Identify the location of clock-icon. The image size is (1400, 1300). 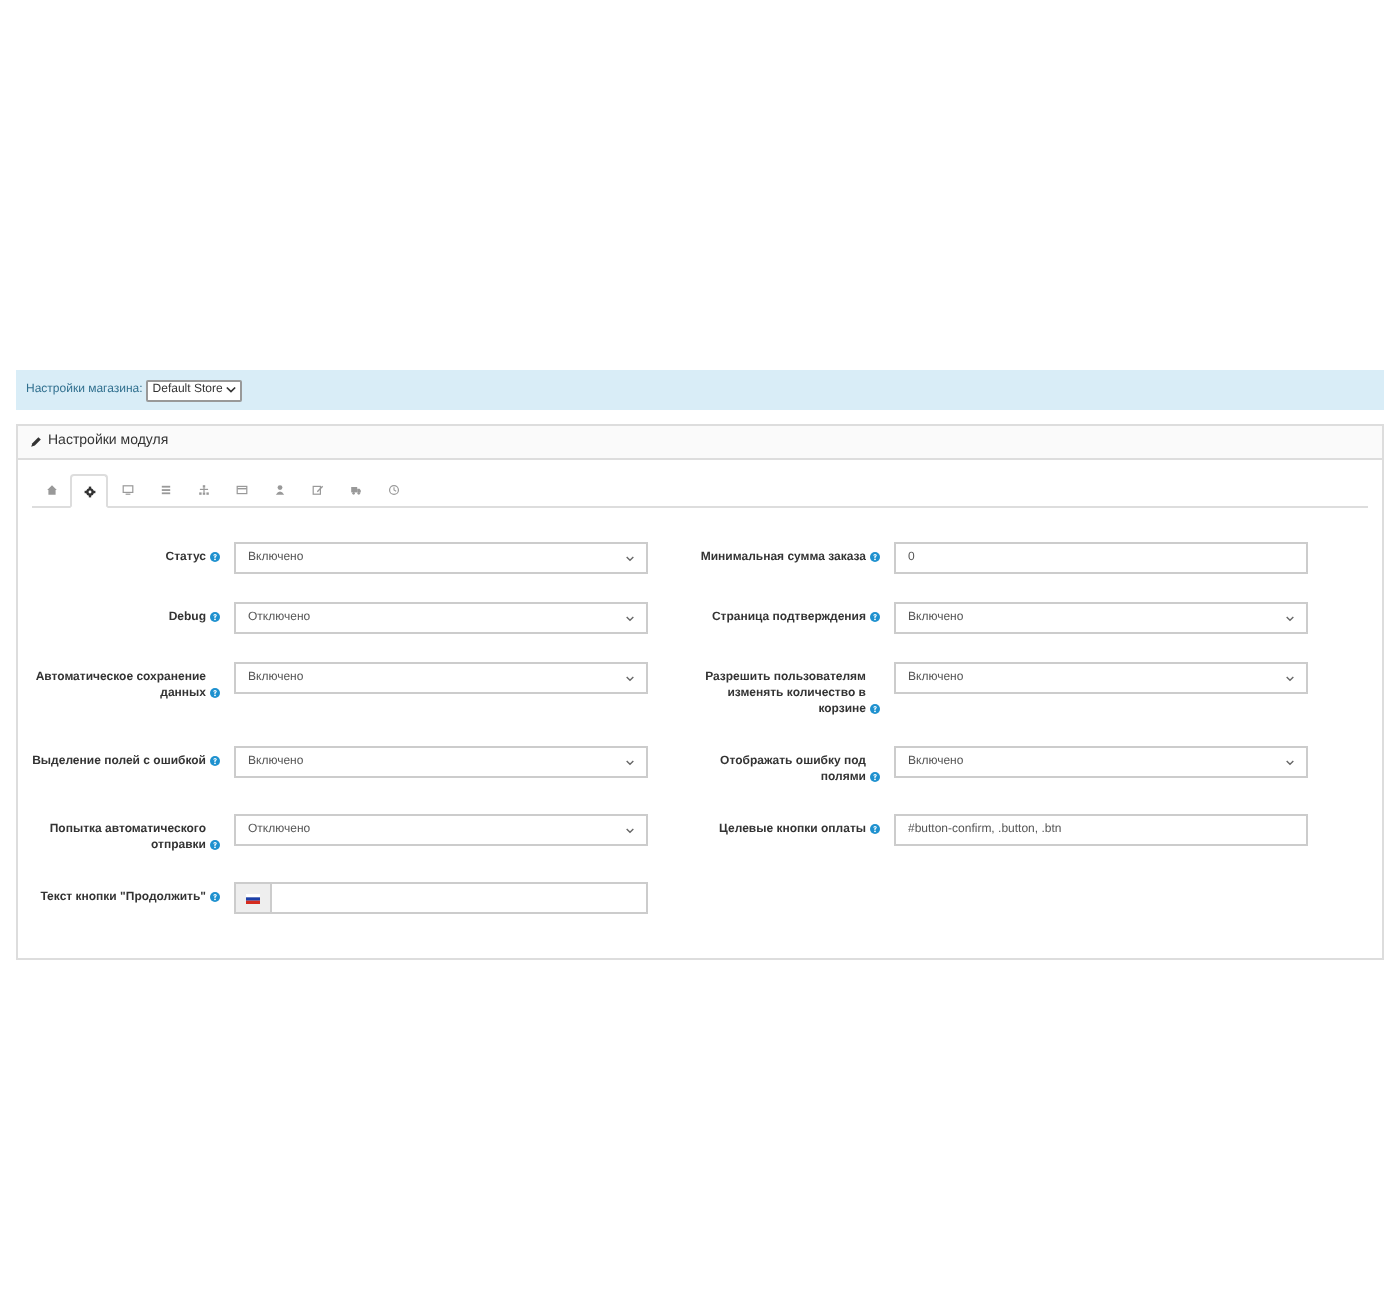
(393, 489).